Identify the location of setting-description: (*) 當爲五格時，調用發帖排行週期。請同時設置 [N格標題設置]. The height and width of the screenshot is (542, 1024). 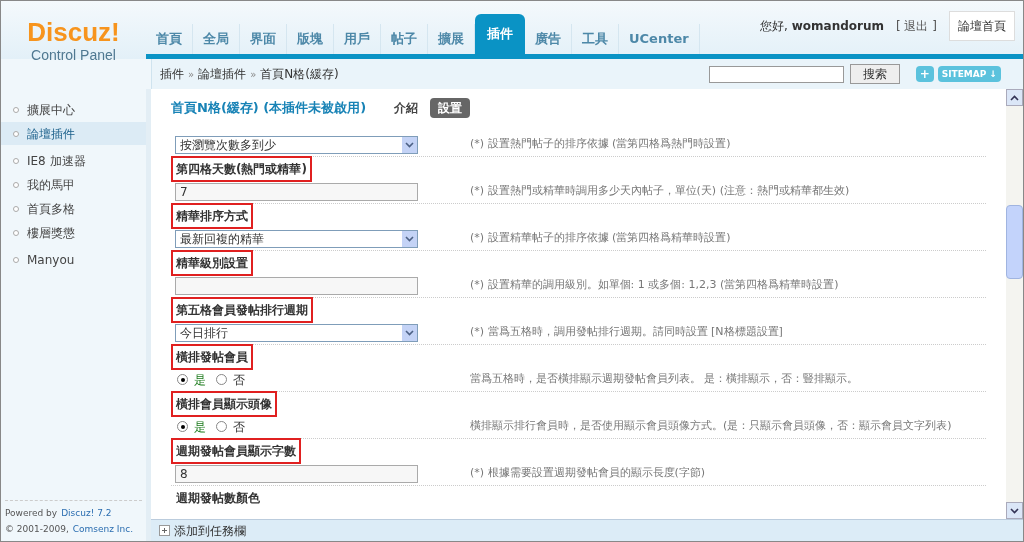
(626, 332).